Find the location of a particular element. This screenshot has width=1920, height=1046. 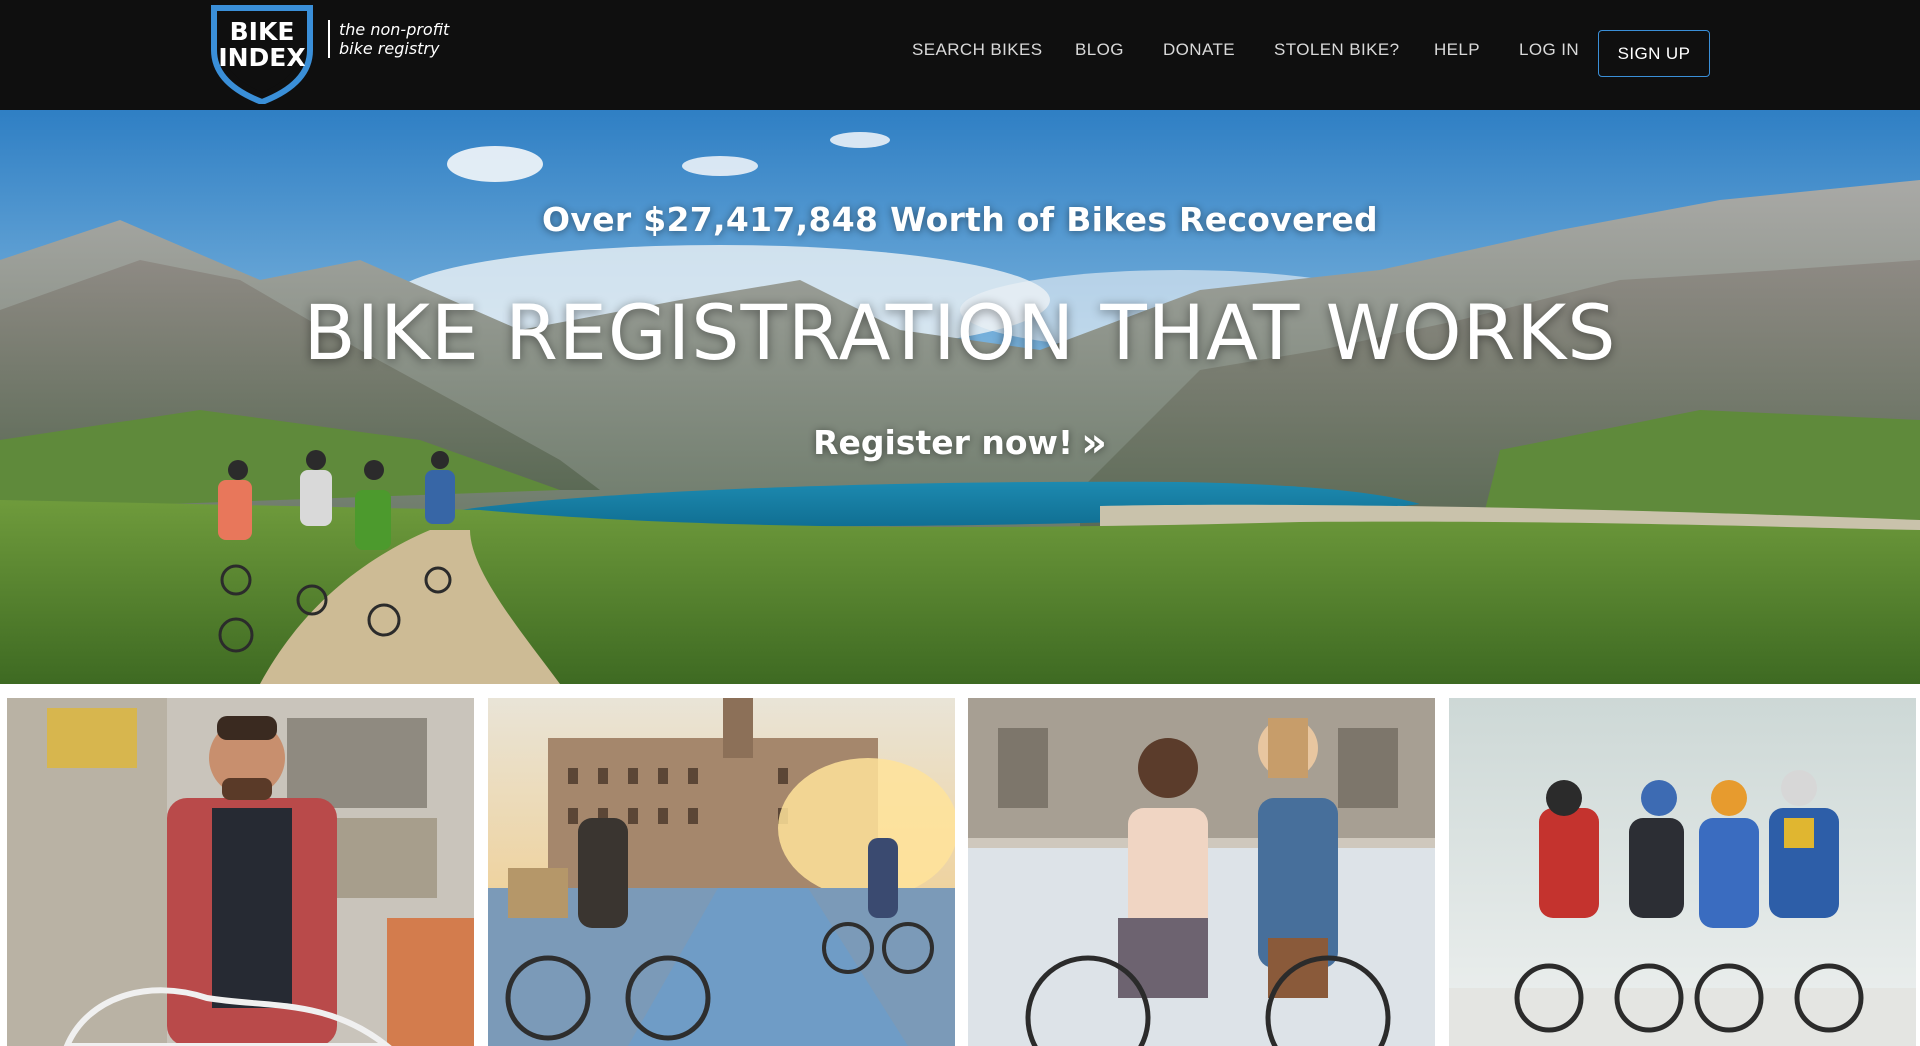

nav-donate-link: DONATE is located at coordinates (1199, 50).